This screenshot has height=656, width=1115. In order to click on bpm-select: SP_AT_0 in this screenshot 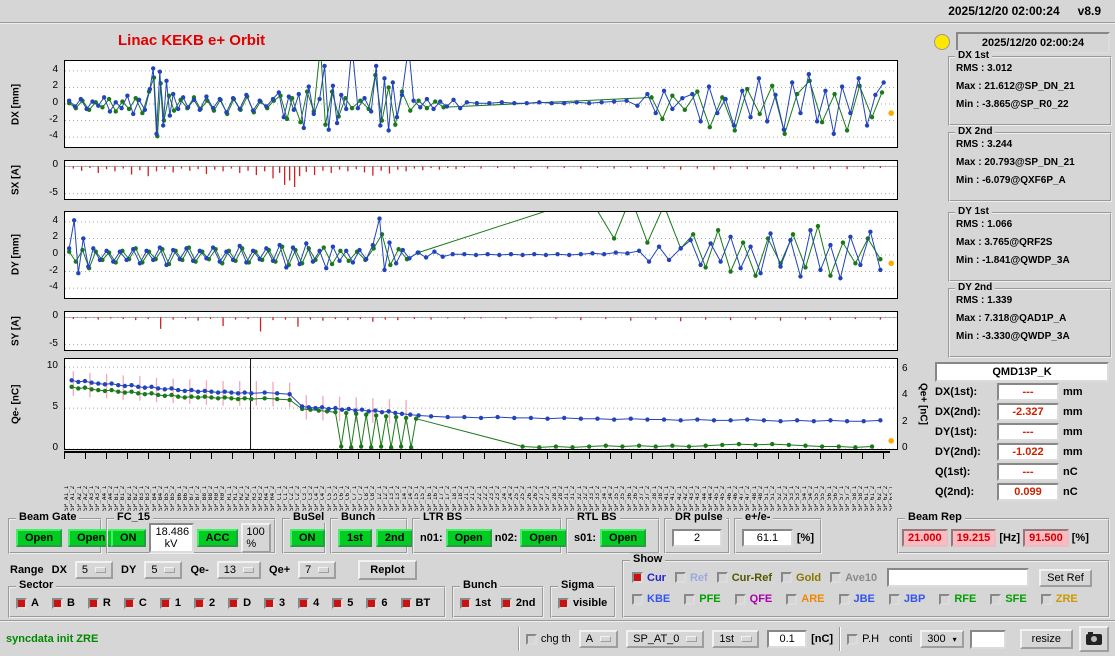, I will do `click(665, 639)`.